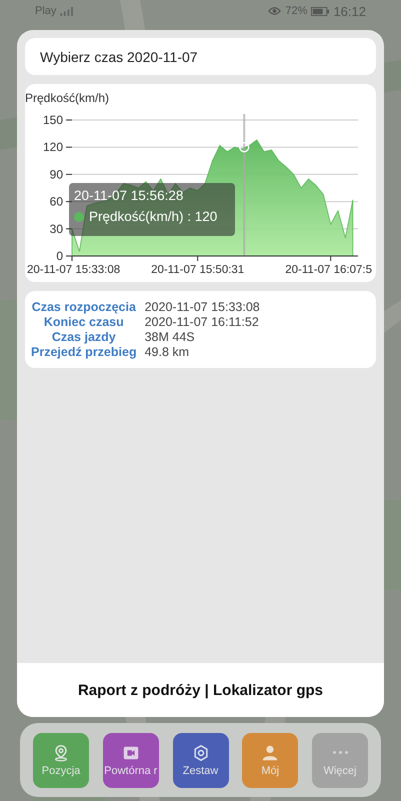  I want to click on detail-label: Czas jazdy, so click(83, 337).